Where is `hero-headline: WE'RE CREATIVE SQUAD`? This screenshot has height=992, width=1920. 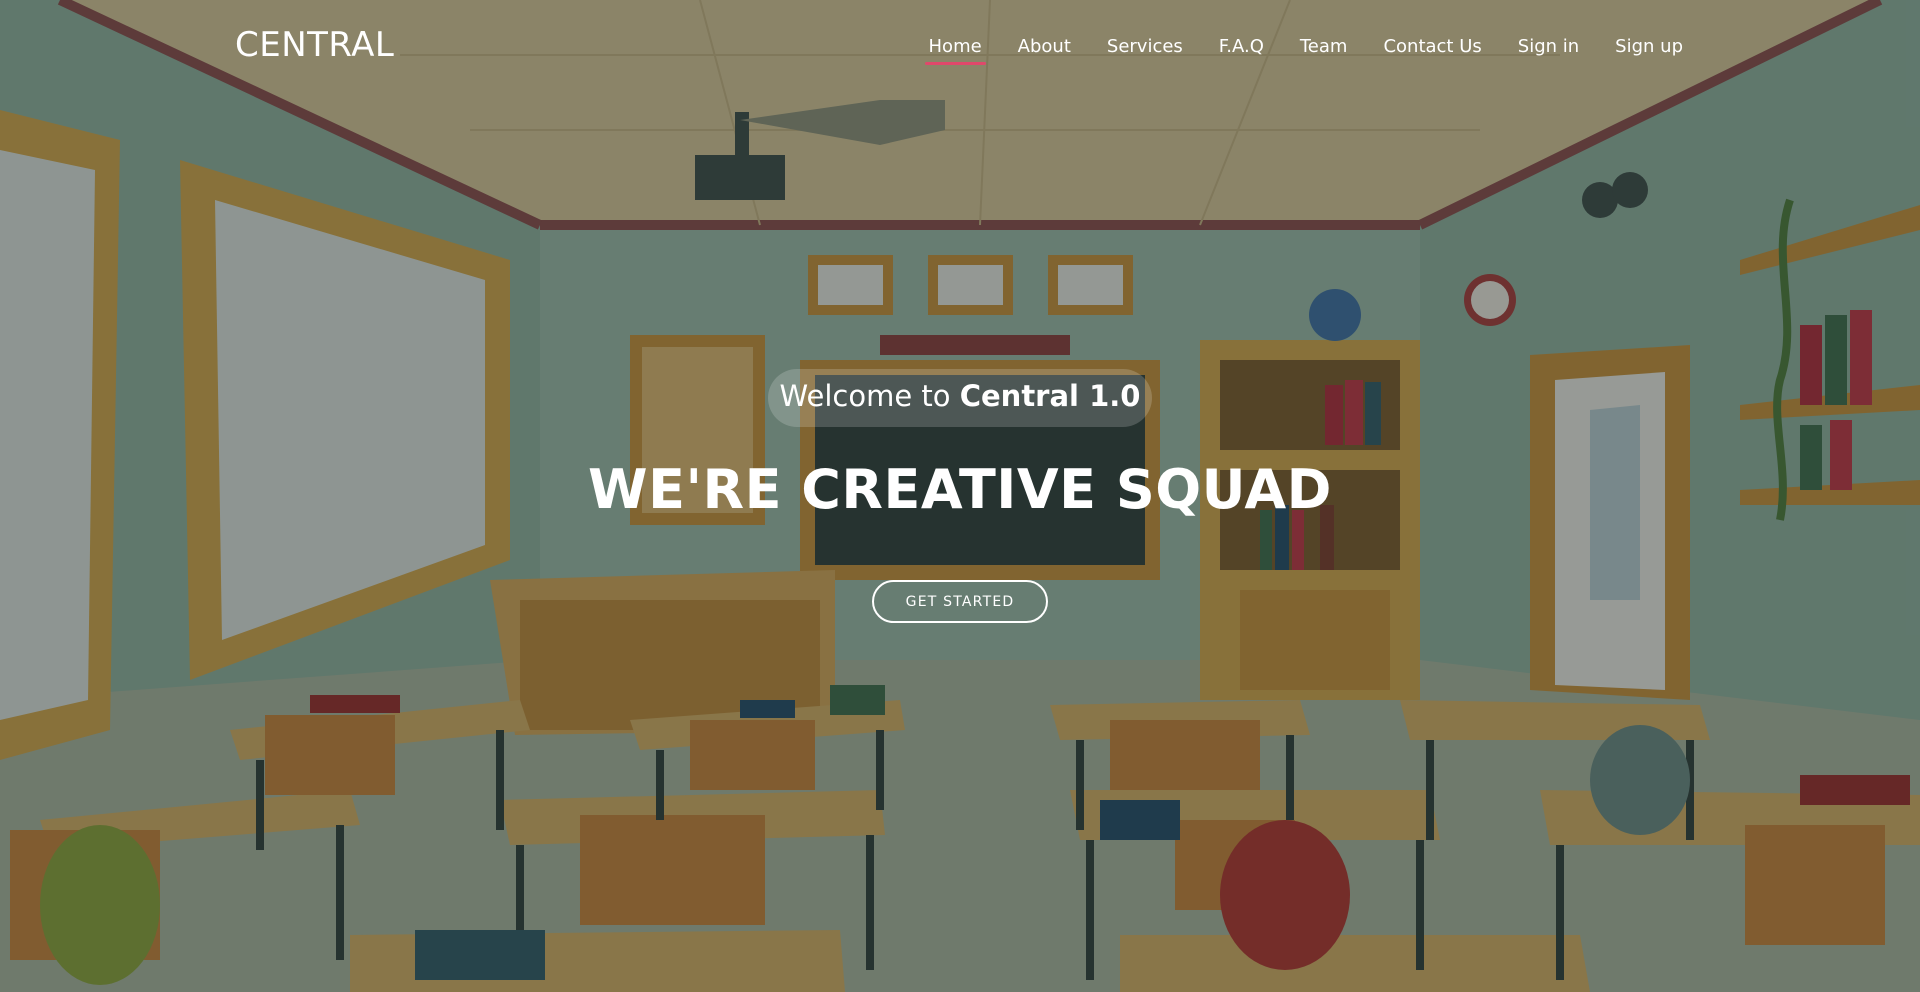 hero-headline: WE'RE CREATIVE SQUAD is located at coordinates (960, 489).